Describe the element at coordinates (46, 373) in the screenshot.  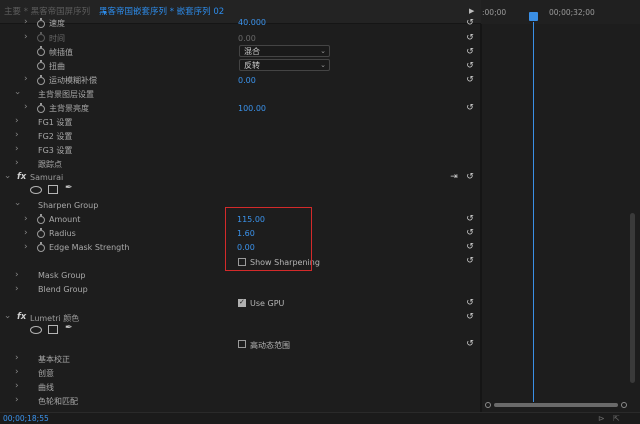
I see `creative-label: 创意` at that location.